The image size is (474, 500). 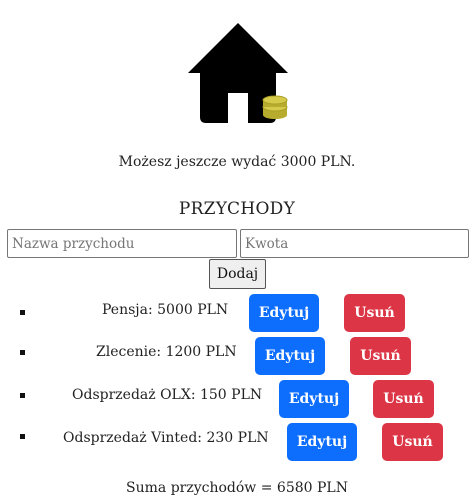 I want to click on list-item: Pensja: 5000 PLN Edytuj Usuń, so click(x=237, y=313).